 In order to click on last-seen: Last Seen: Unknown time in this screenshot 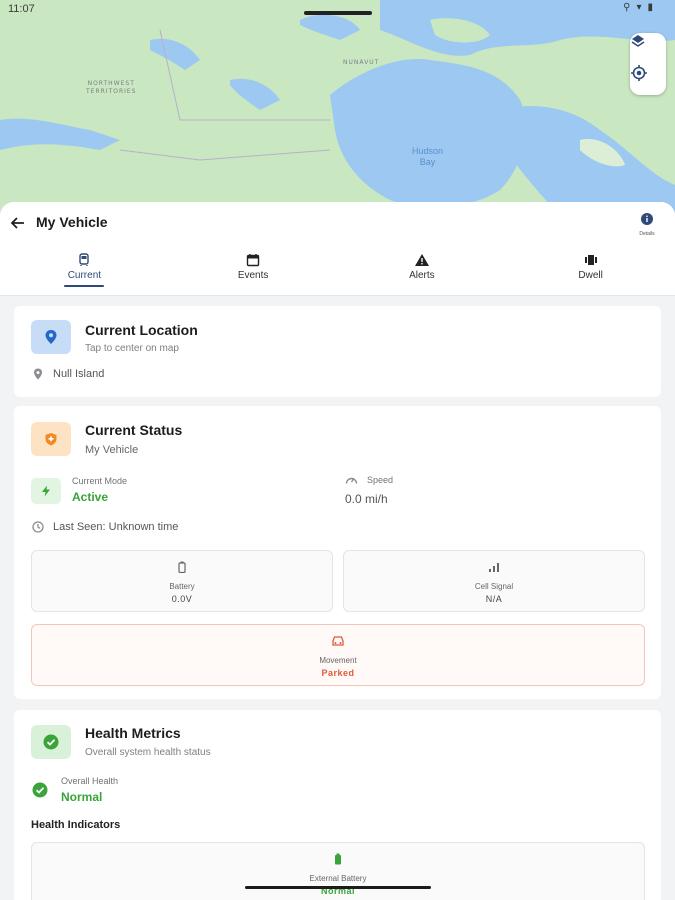, I will do `click(116, 527)`.